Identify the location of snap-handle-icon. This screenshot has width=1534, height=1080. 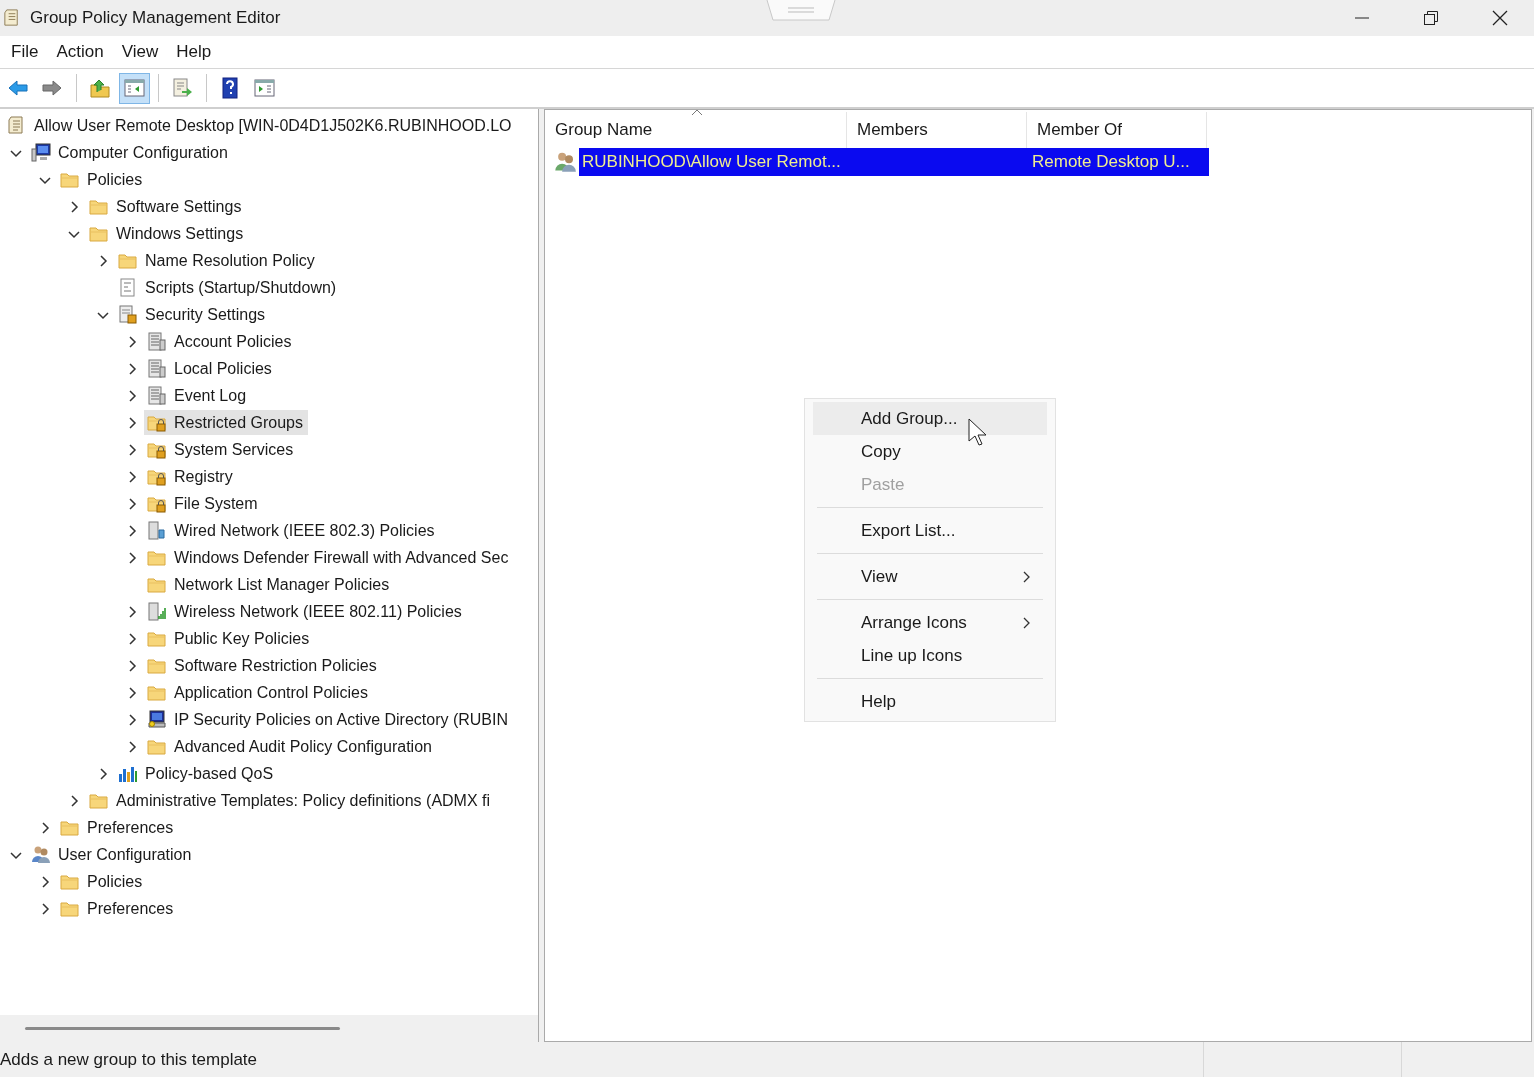
(801, 11).